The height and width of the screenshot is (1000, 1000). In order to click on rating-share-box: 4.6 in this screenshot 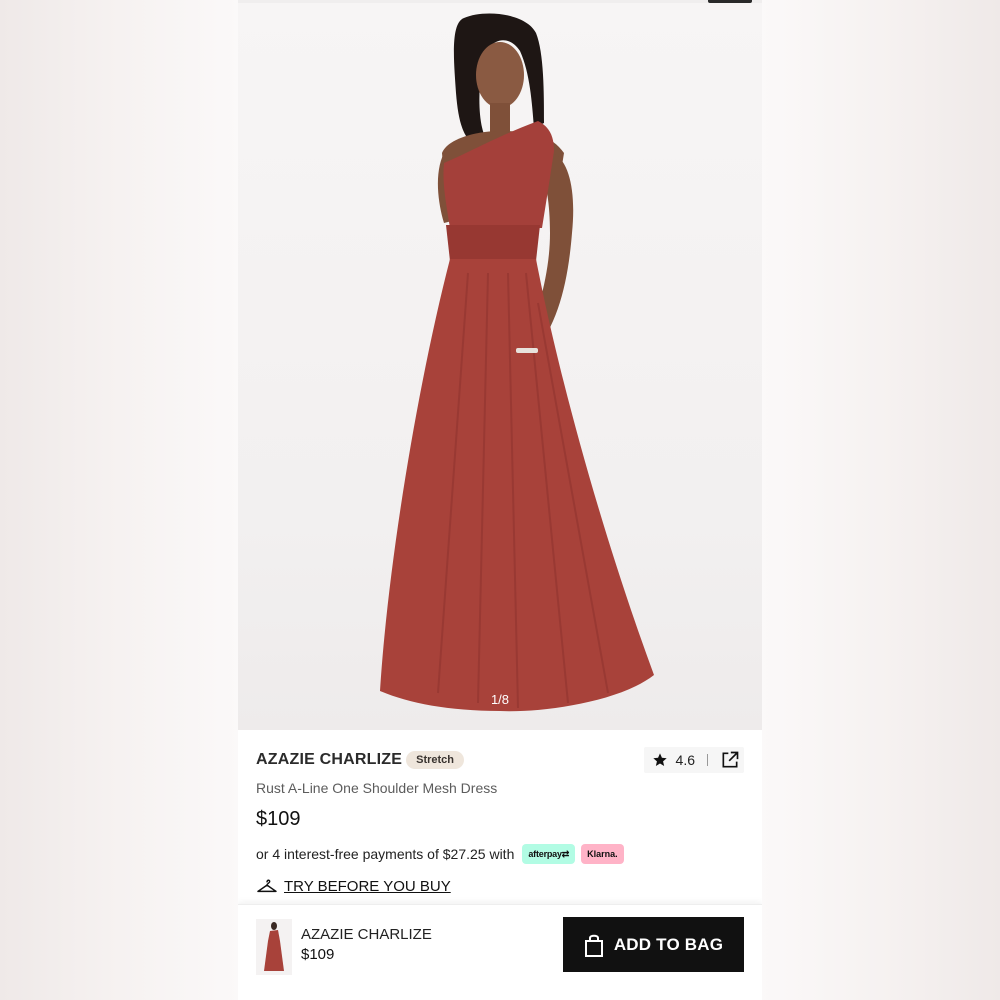, I will do `click(693, 760)`.